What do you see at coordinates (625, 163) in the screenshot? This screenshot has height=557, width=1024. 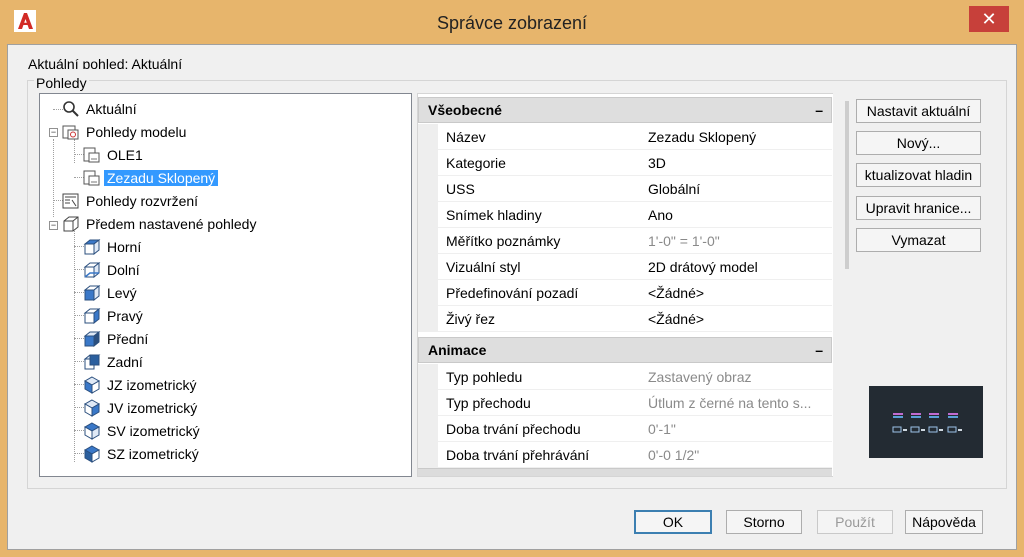 I see `property-row: Kategorie 3D` at bounding box center [625, 163].